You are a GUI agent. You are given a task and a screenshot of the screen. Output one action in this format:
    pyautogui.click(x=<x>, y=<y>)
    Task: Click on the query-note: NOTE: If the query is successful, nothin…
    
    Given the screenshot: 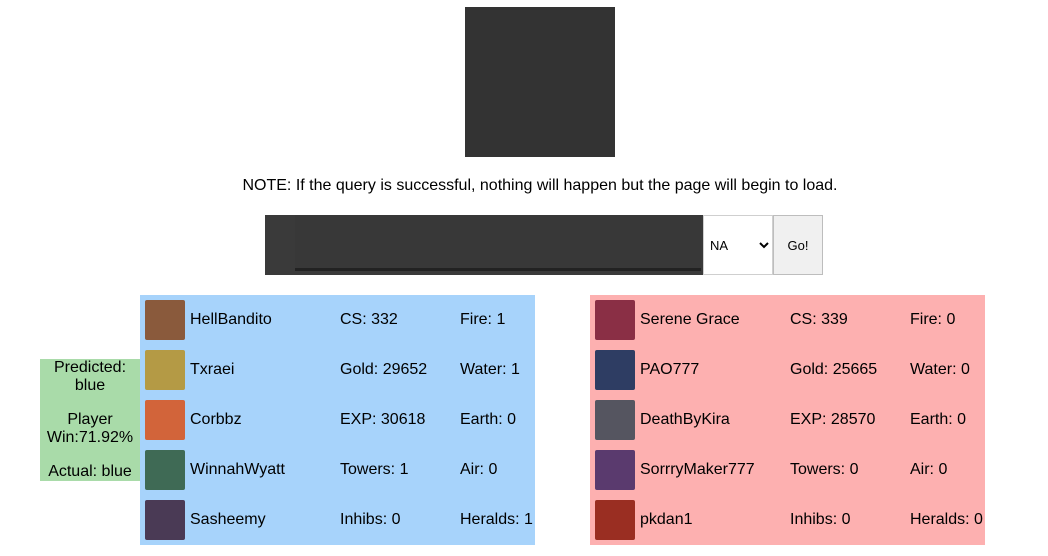 What is the action you would take?
    pyautogui.click(x=540, y=185)
    